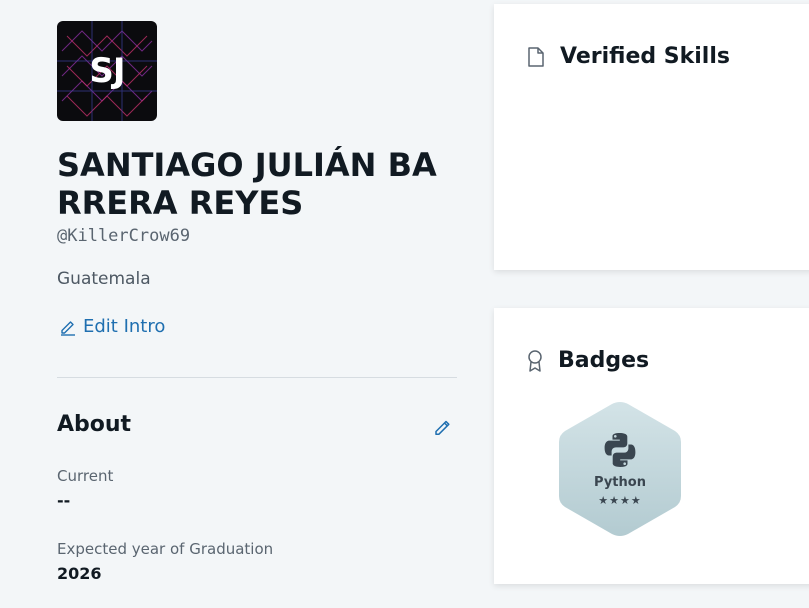 This screenshot has width=809, height=608. I want to click on badges-title: Badges, so click(604, 360).